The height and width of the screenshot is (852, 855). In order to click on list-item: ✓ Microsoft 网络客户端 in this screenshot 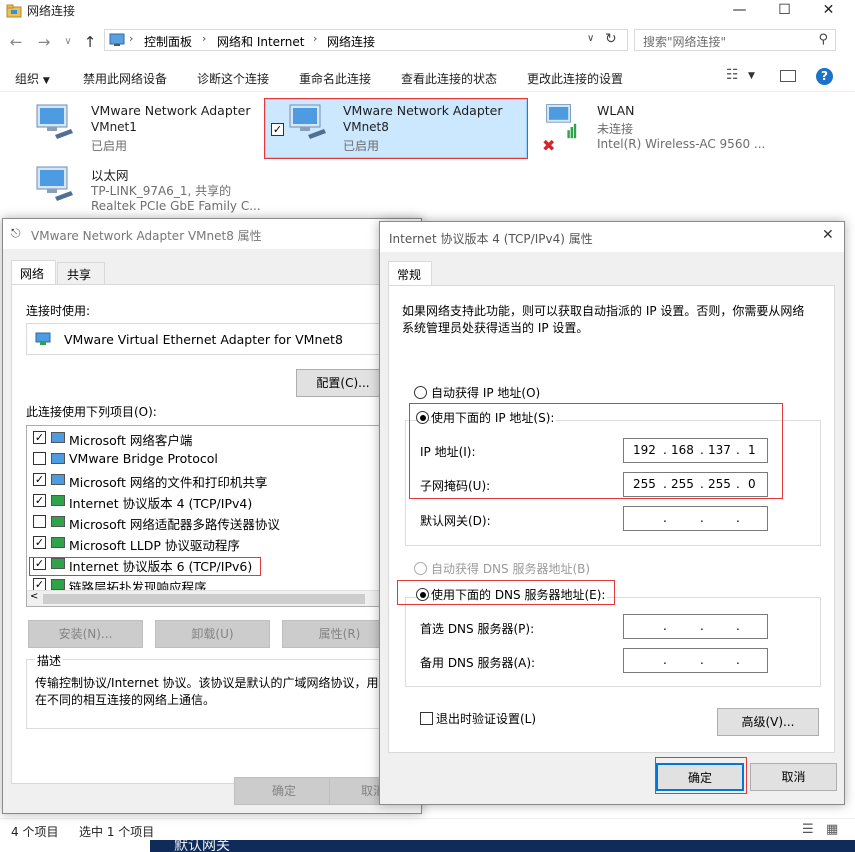, I will do `click(211, 438)`.